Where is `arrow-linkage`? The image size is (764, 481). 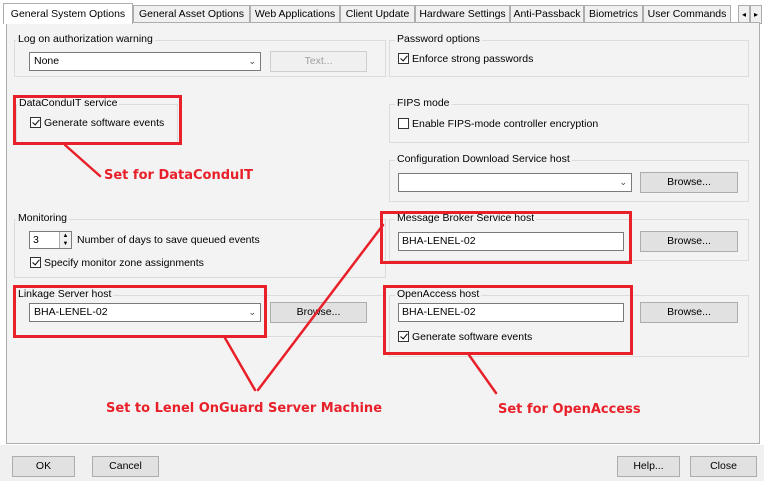 arrow-linkage is located at coordinates (240, 364).